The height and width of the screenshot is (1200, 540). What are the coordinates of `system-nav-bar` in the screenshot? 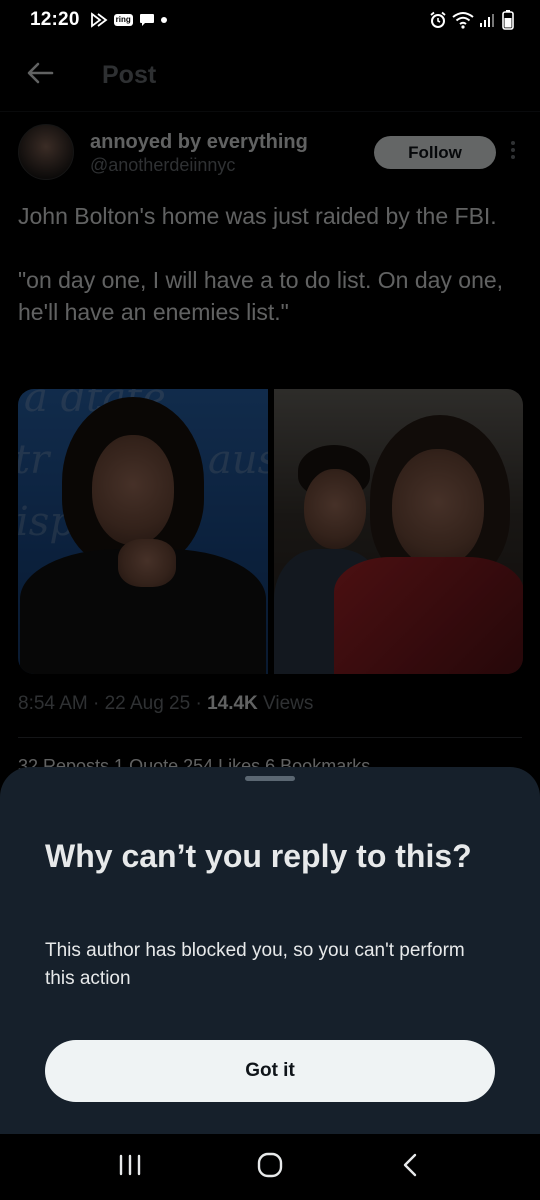 It's located at (270, 1167).